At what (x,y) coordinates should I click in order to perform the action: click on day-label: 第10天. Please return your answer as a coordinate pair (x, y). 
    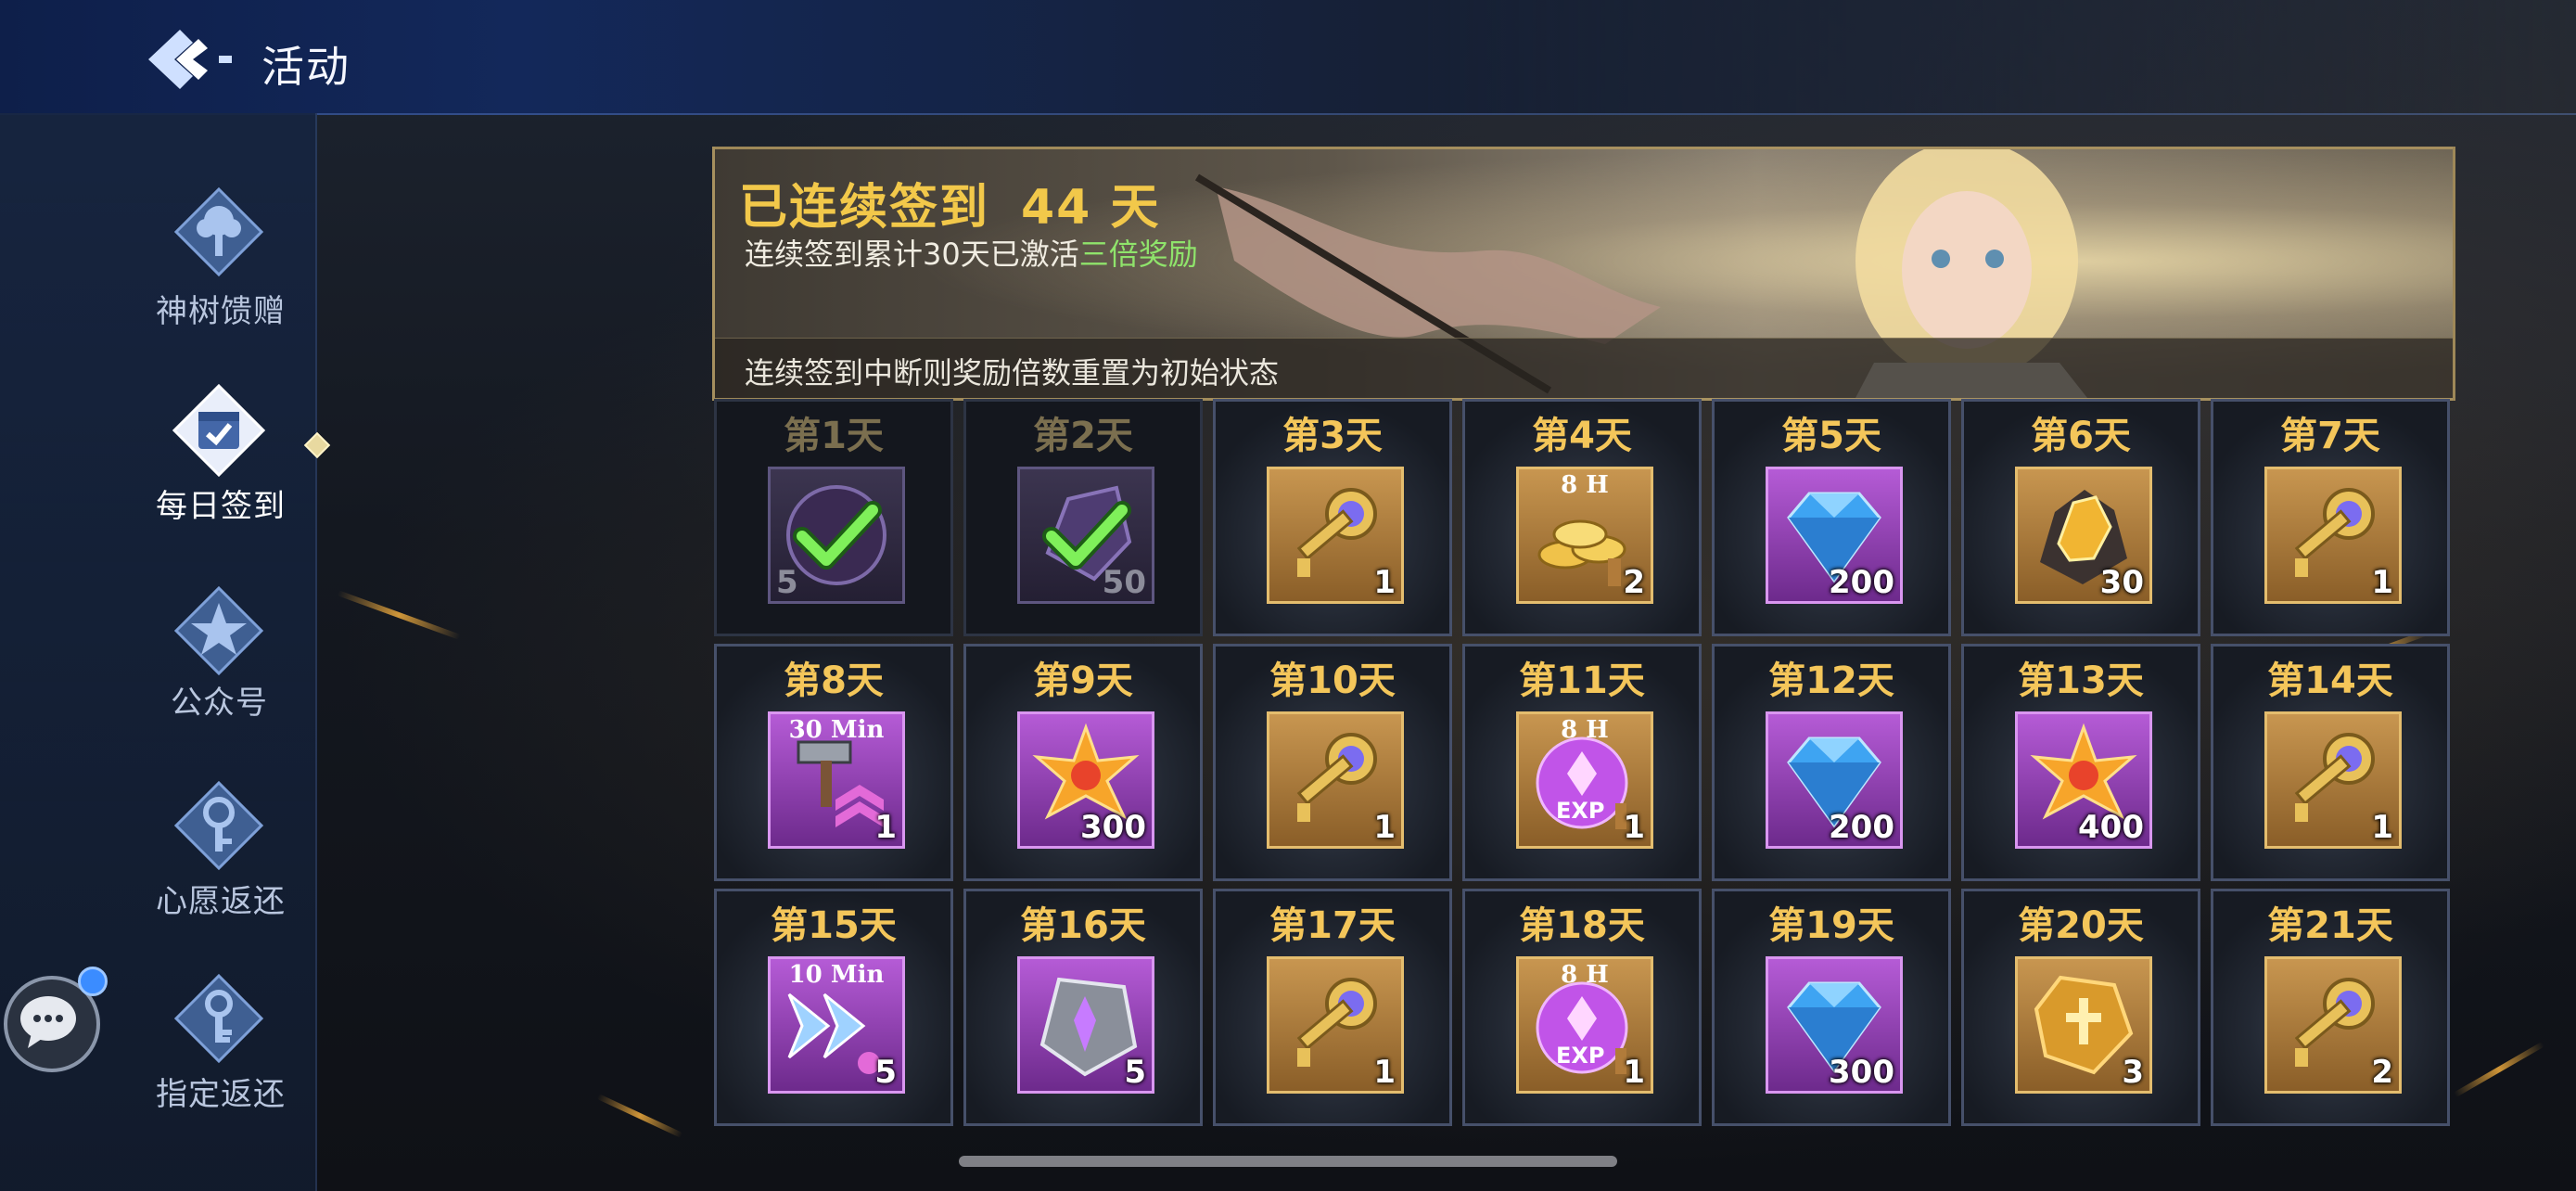
    Looking at the image, I should click on (1332, 681).